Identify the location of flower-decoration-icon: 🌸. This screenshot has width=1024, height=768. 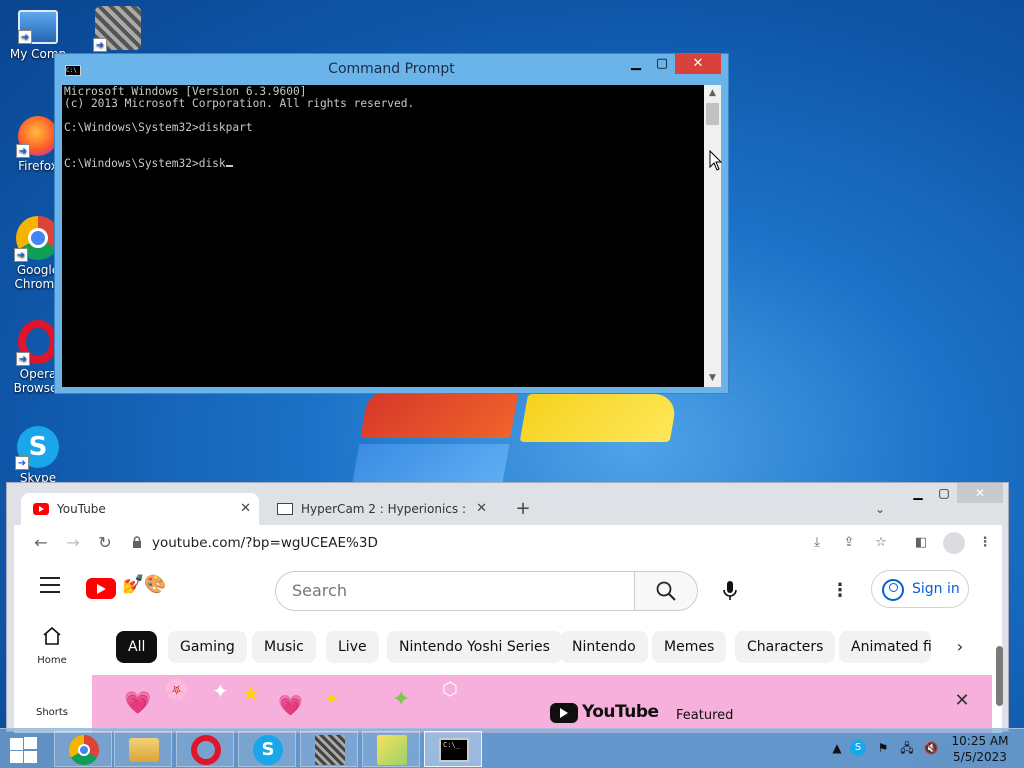
(176, 689).